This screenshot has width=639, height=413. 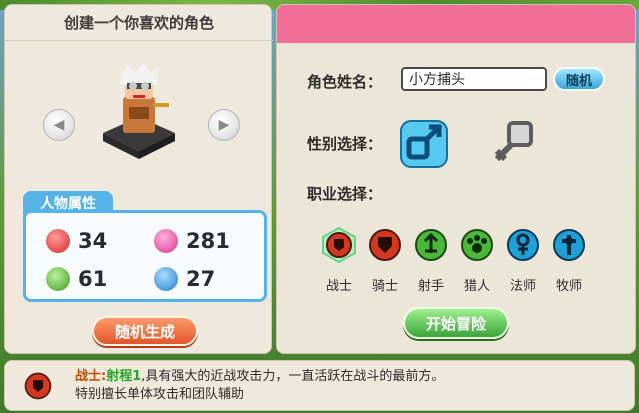 I want to click on start-adventure-button: 开始冒险, so click(x=456, y=323).